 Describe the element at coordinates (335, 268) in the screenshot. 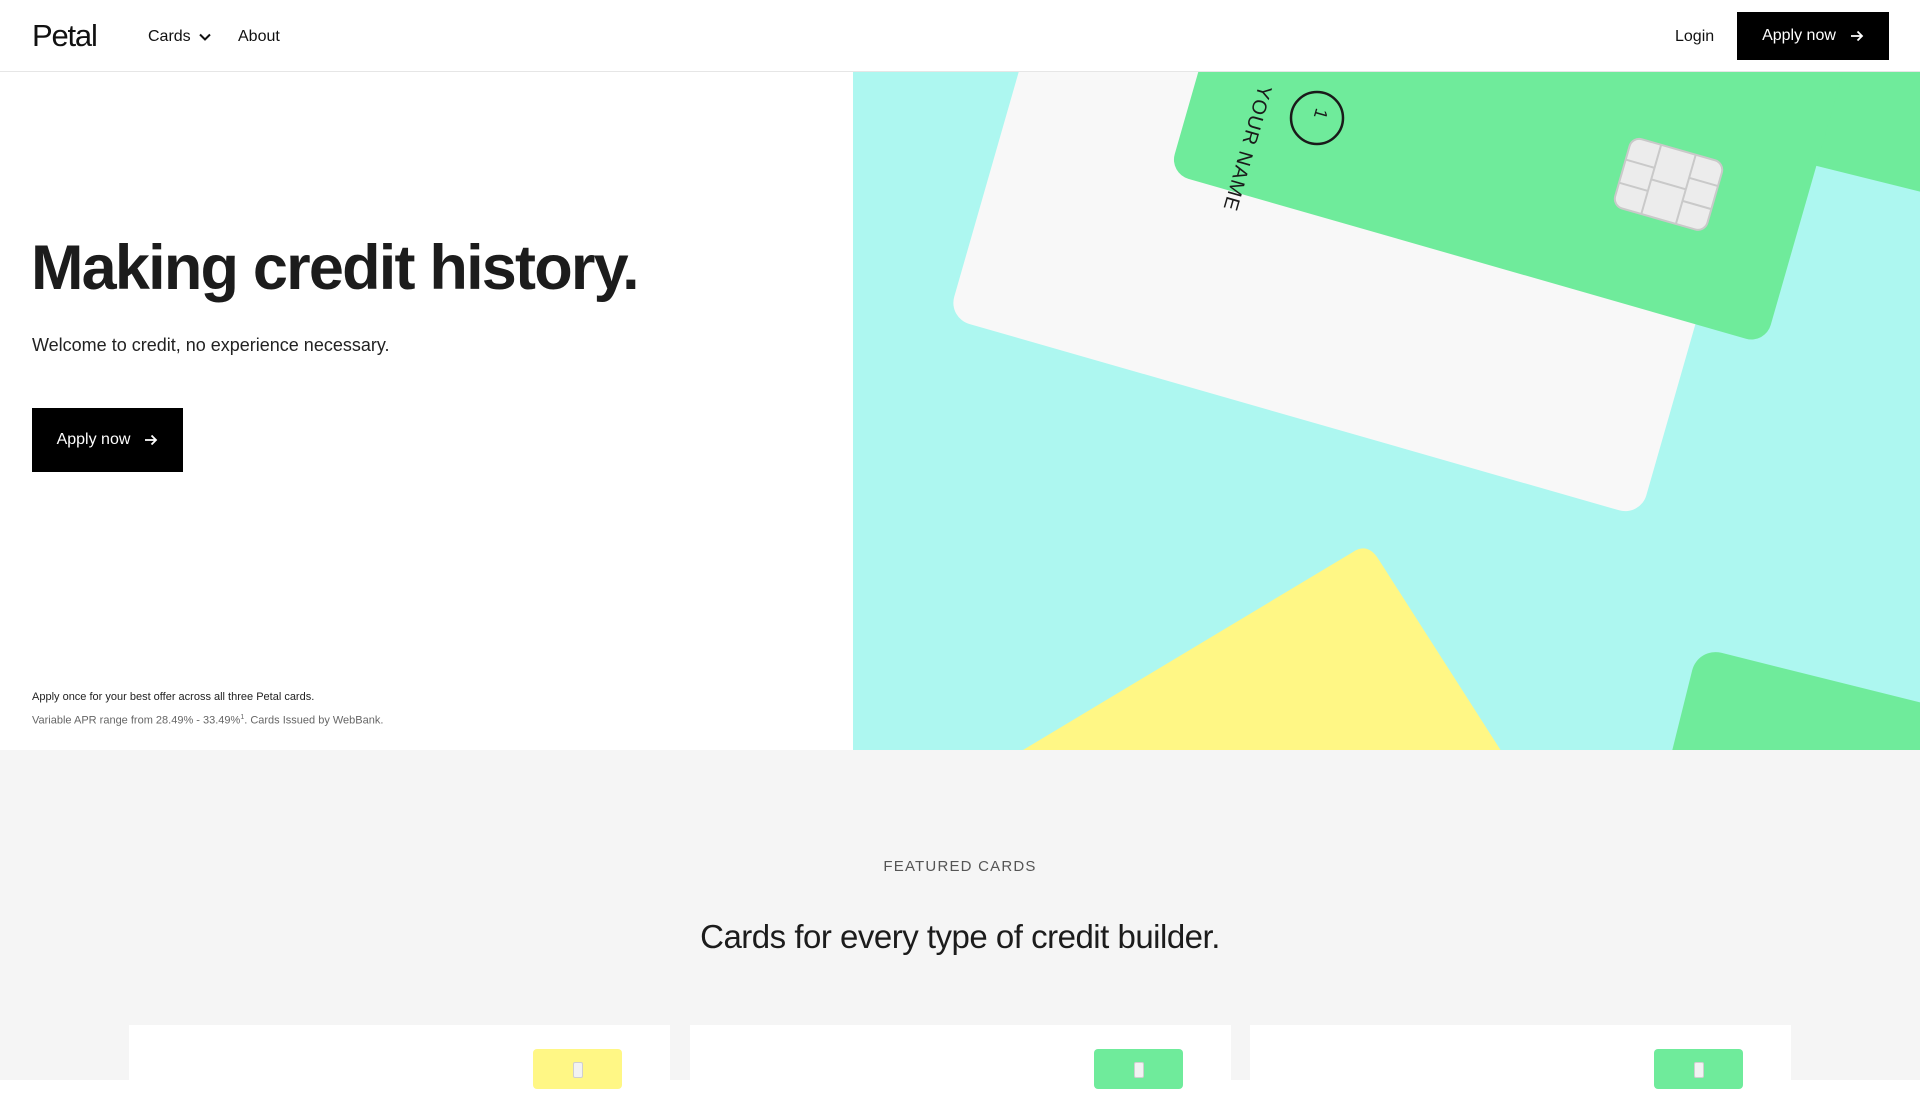

I see `hero-title: Making credit history.` at that location.